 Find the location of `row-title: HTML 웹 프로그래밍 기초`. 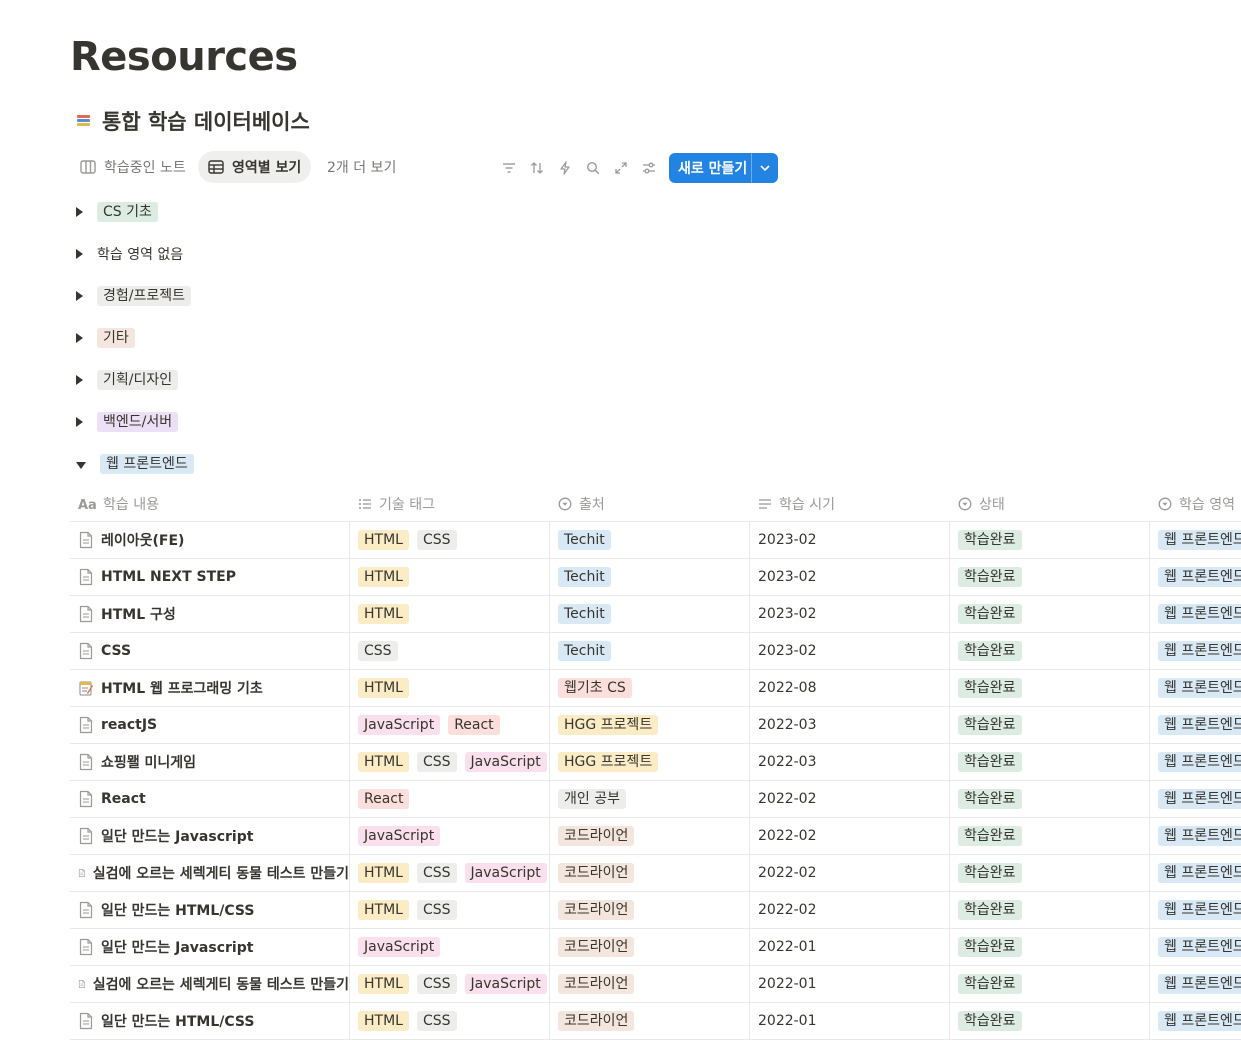

row-title: HTML 웹 프로그래밍 기초 is located at coordinates (182, 688).